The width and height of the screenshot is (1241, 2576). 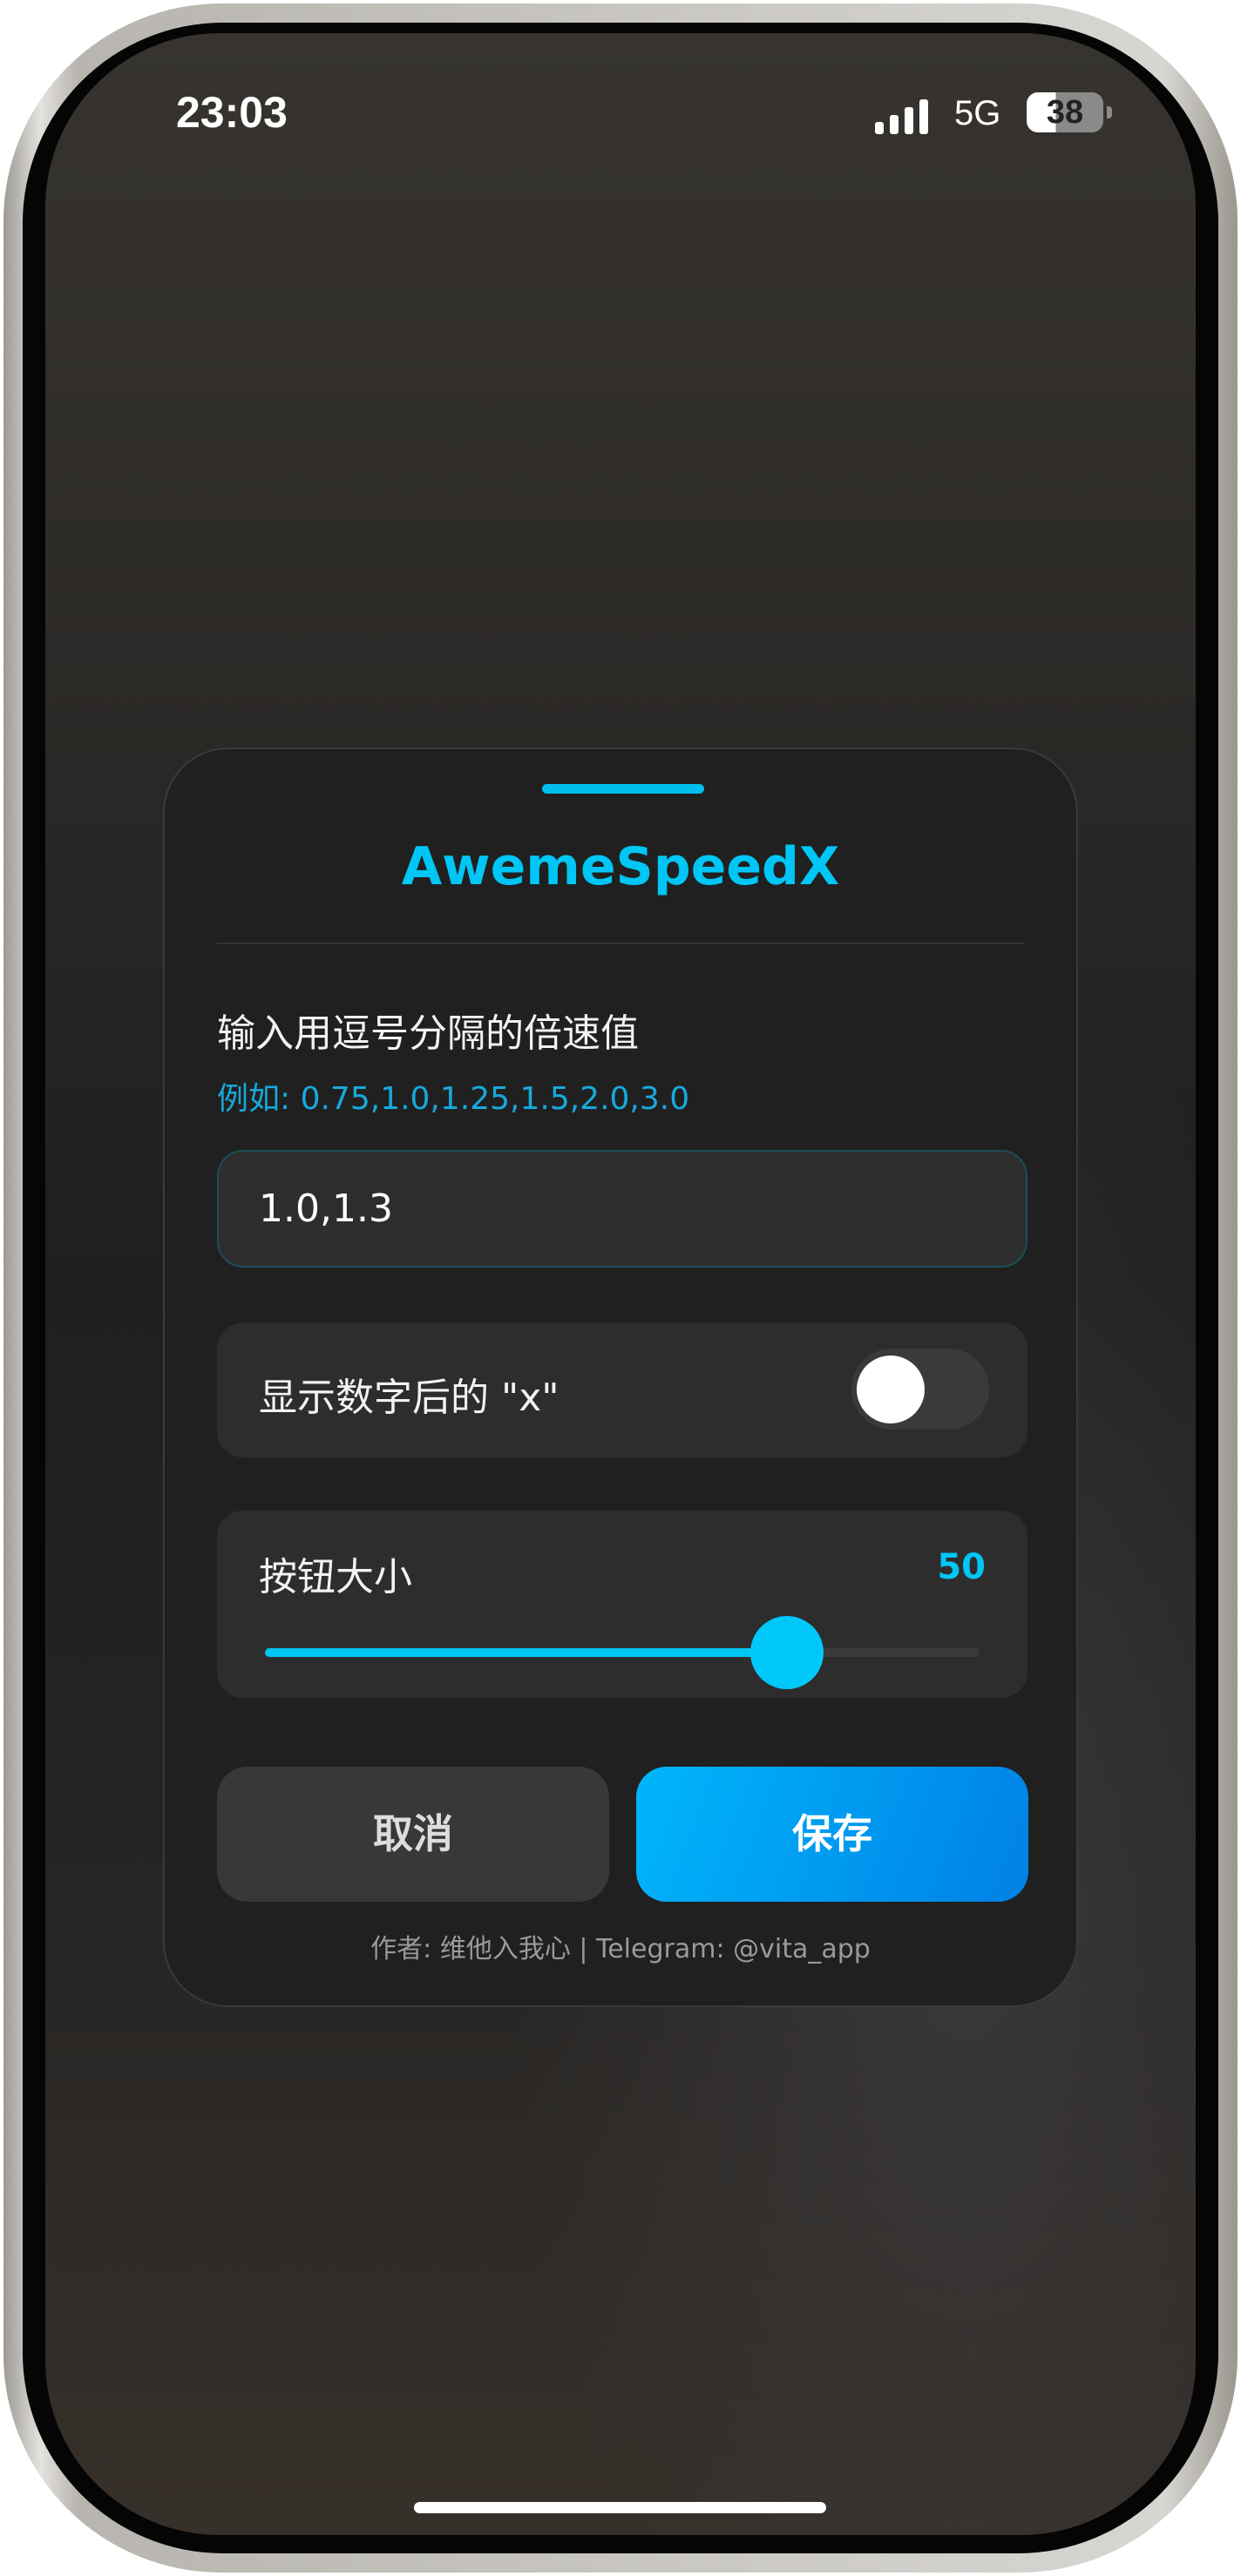 I want to click on button-size-label: 按钮大小, so click(x=335, y=1577).